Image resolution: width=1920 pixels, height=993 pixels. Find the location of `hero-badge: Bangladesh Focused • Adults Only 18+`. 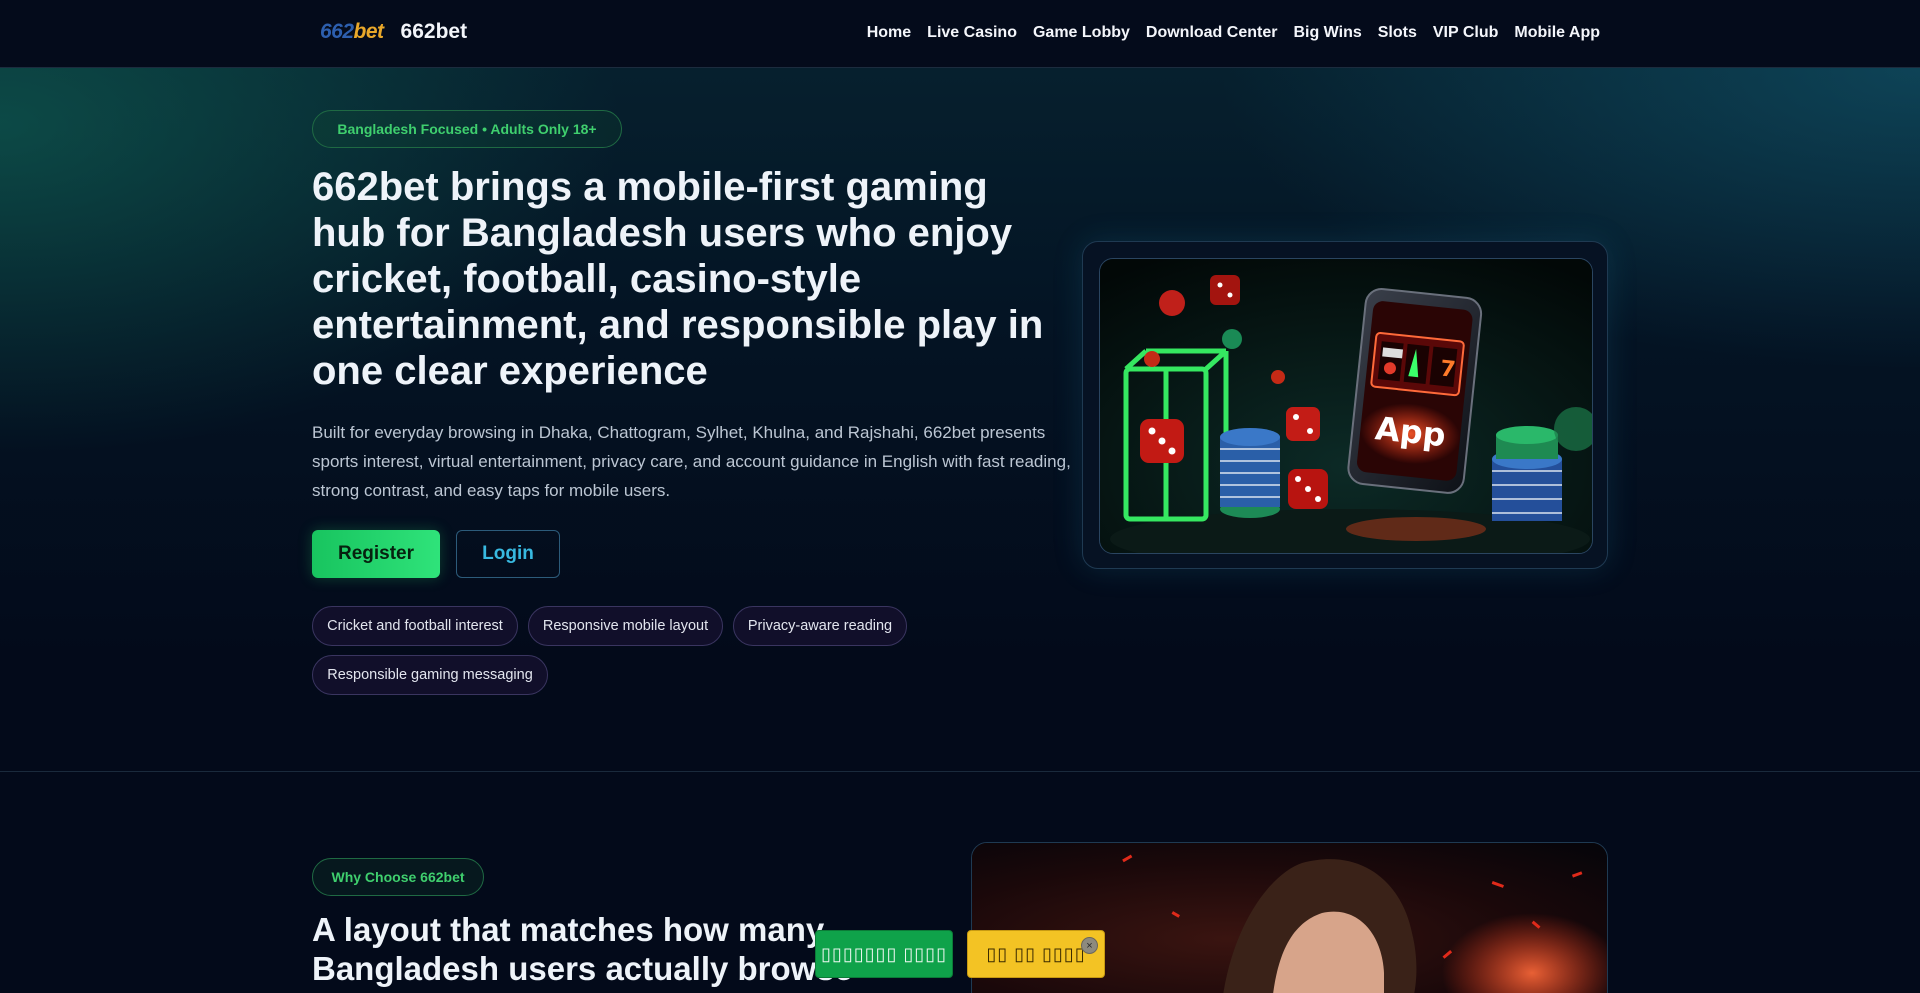

hero-badge: Bangladesh Focused • Adults Only 18+ is located at coordinates (467, 129).